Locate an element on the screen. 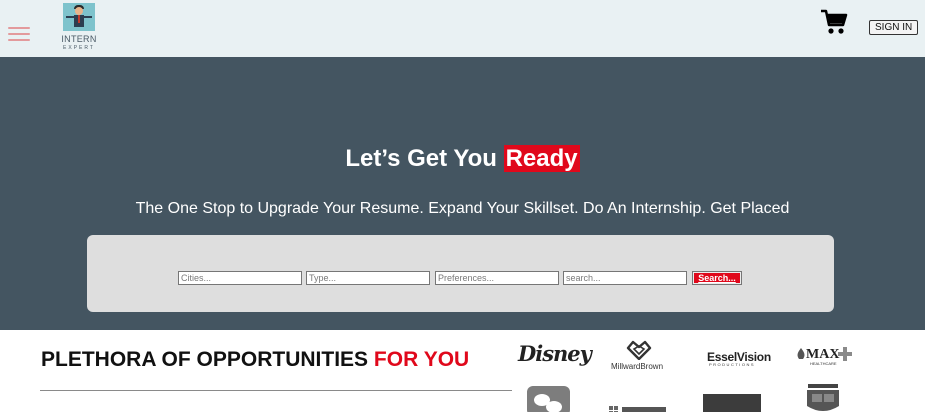 The image size is (925, 412). logo-subtext: EXPERT is located at coordinates (79, 48).